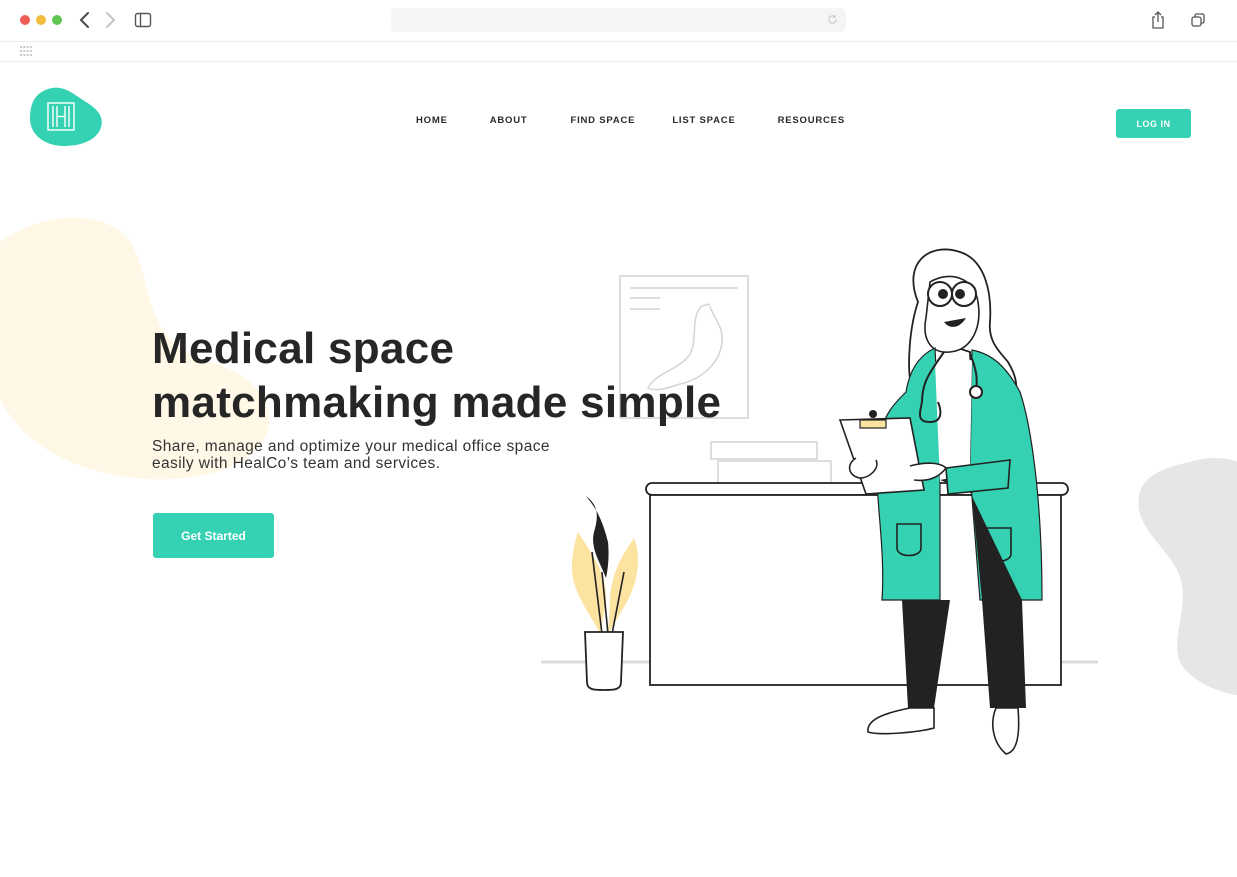 The width and height of the screenshot is (1237, 877). Describe the element at coordinates (509, 122) in the screenshot. I see `nav-about: ABOUT` at that location.